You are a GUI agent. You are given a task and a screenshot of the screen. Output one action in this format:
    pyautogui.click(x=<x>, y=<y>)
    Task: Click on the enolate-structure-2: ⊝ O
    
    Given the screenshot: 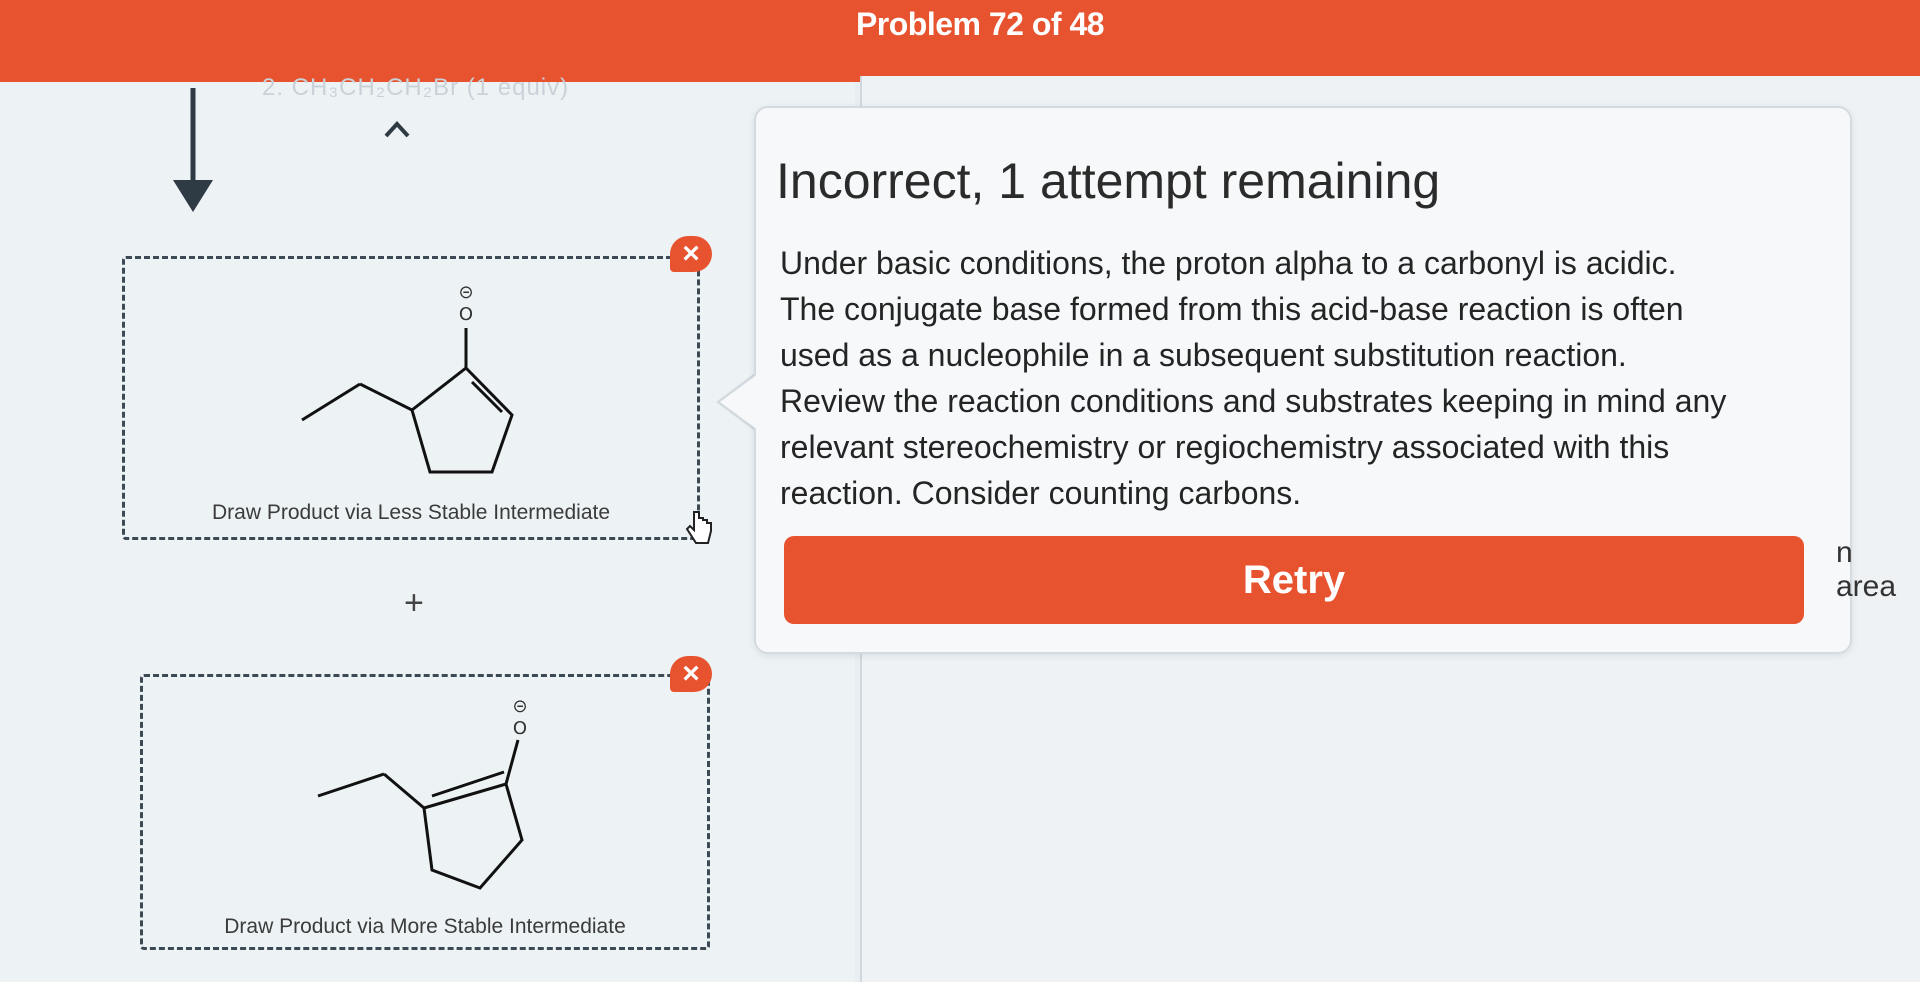 What is the action you would take?
    pyautogui.click(x=430, y=797)
    